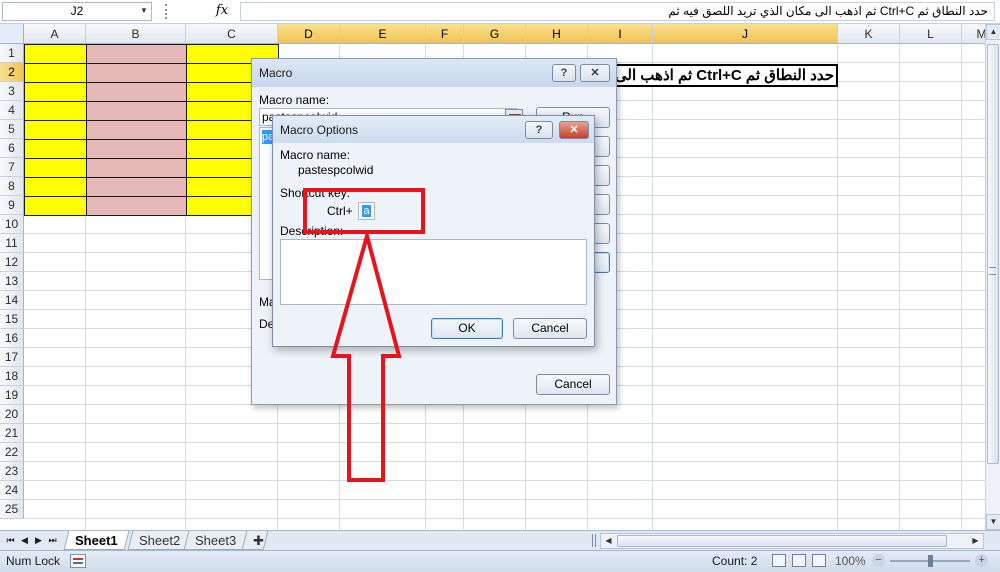 The width and height of the screenshot is (1000, 572). I want to click on sheet-tab-bar: ⏮ ◀ ▶ ⏭ Sheet2 Sheet3 ✚ Sheet1 ◀ ▶, so click(500, 540).